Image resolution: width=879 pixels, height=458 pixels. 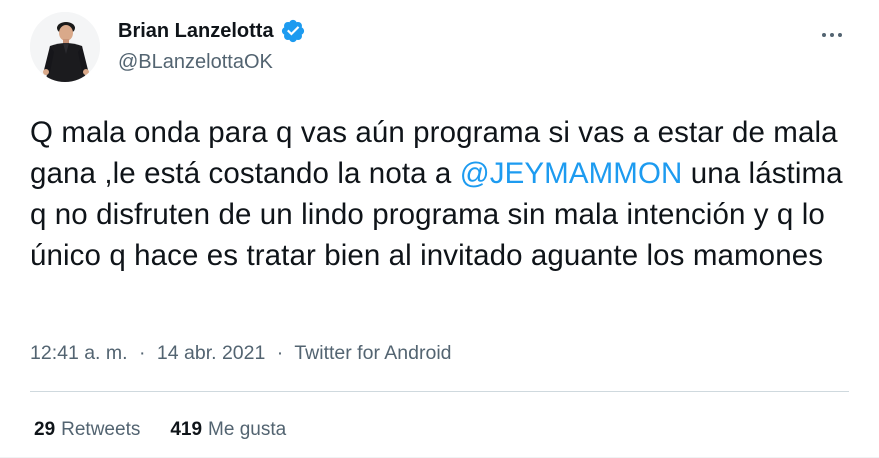 I want to click on author-name-row: Brian Lanzelotta, so click(x=212, y=31).